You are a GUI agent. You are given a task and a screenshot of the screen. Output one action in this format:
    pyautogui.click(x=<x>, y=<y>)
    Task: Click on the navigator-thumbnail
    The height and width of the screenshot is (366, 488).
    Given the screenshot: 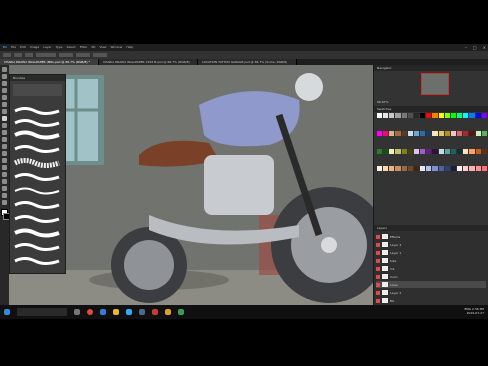 What is the action you would take?
    pyautogui.click(x=435, y=84)
    